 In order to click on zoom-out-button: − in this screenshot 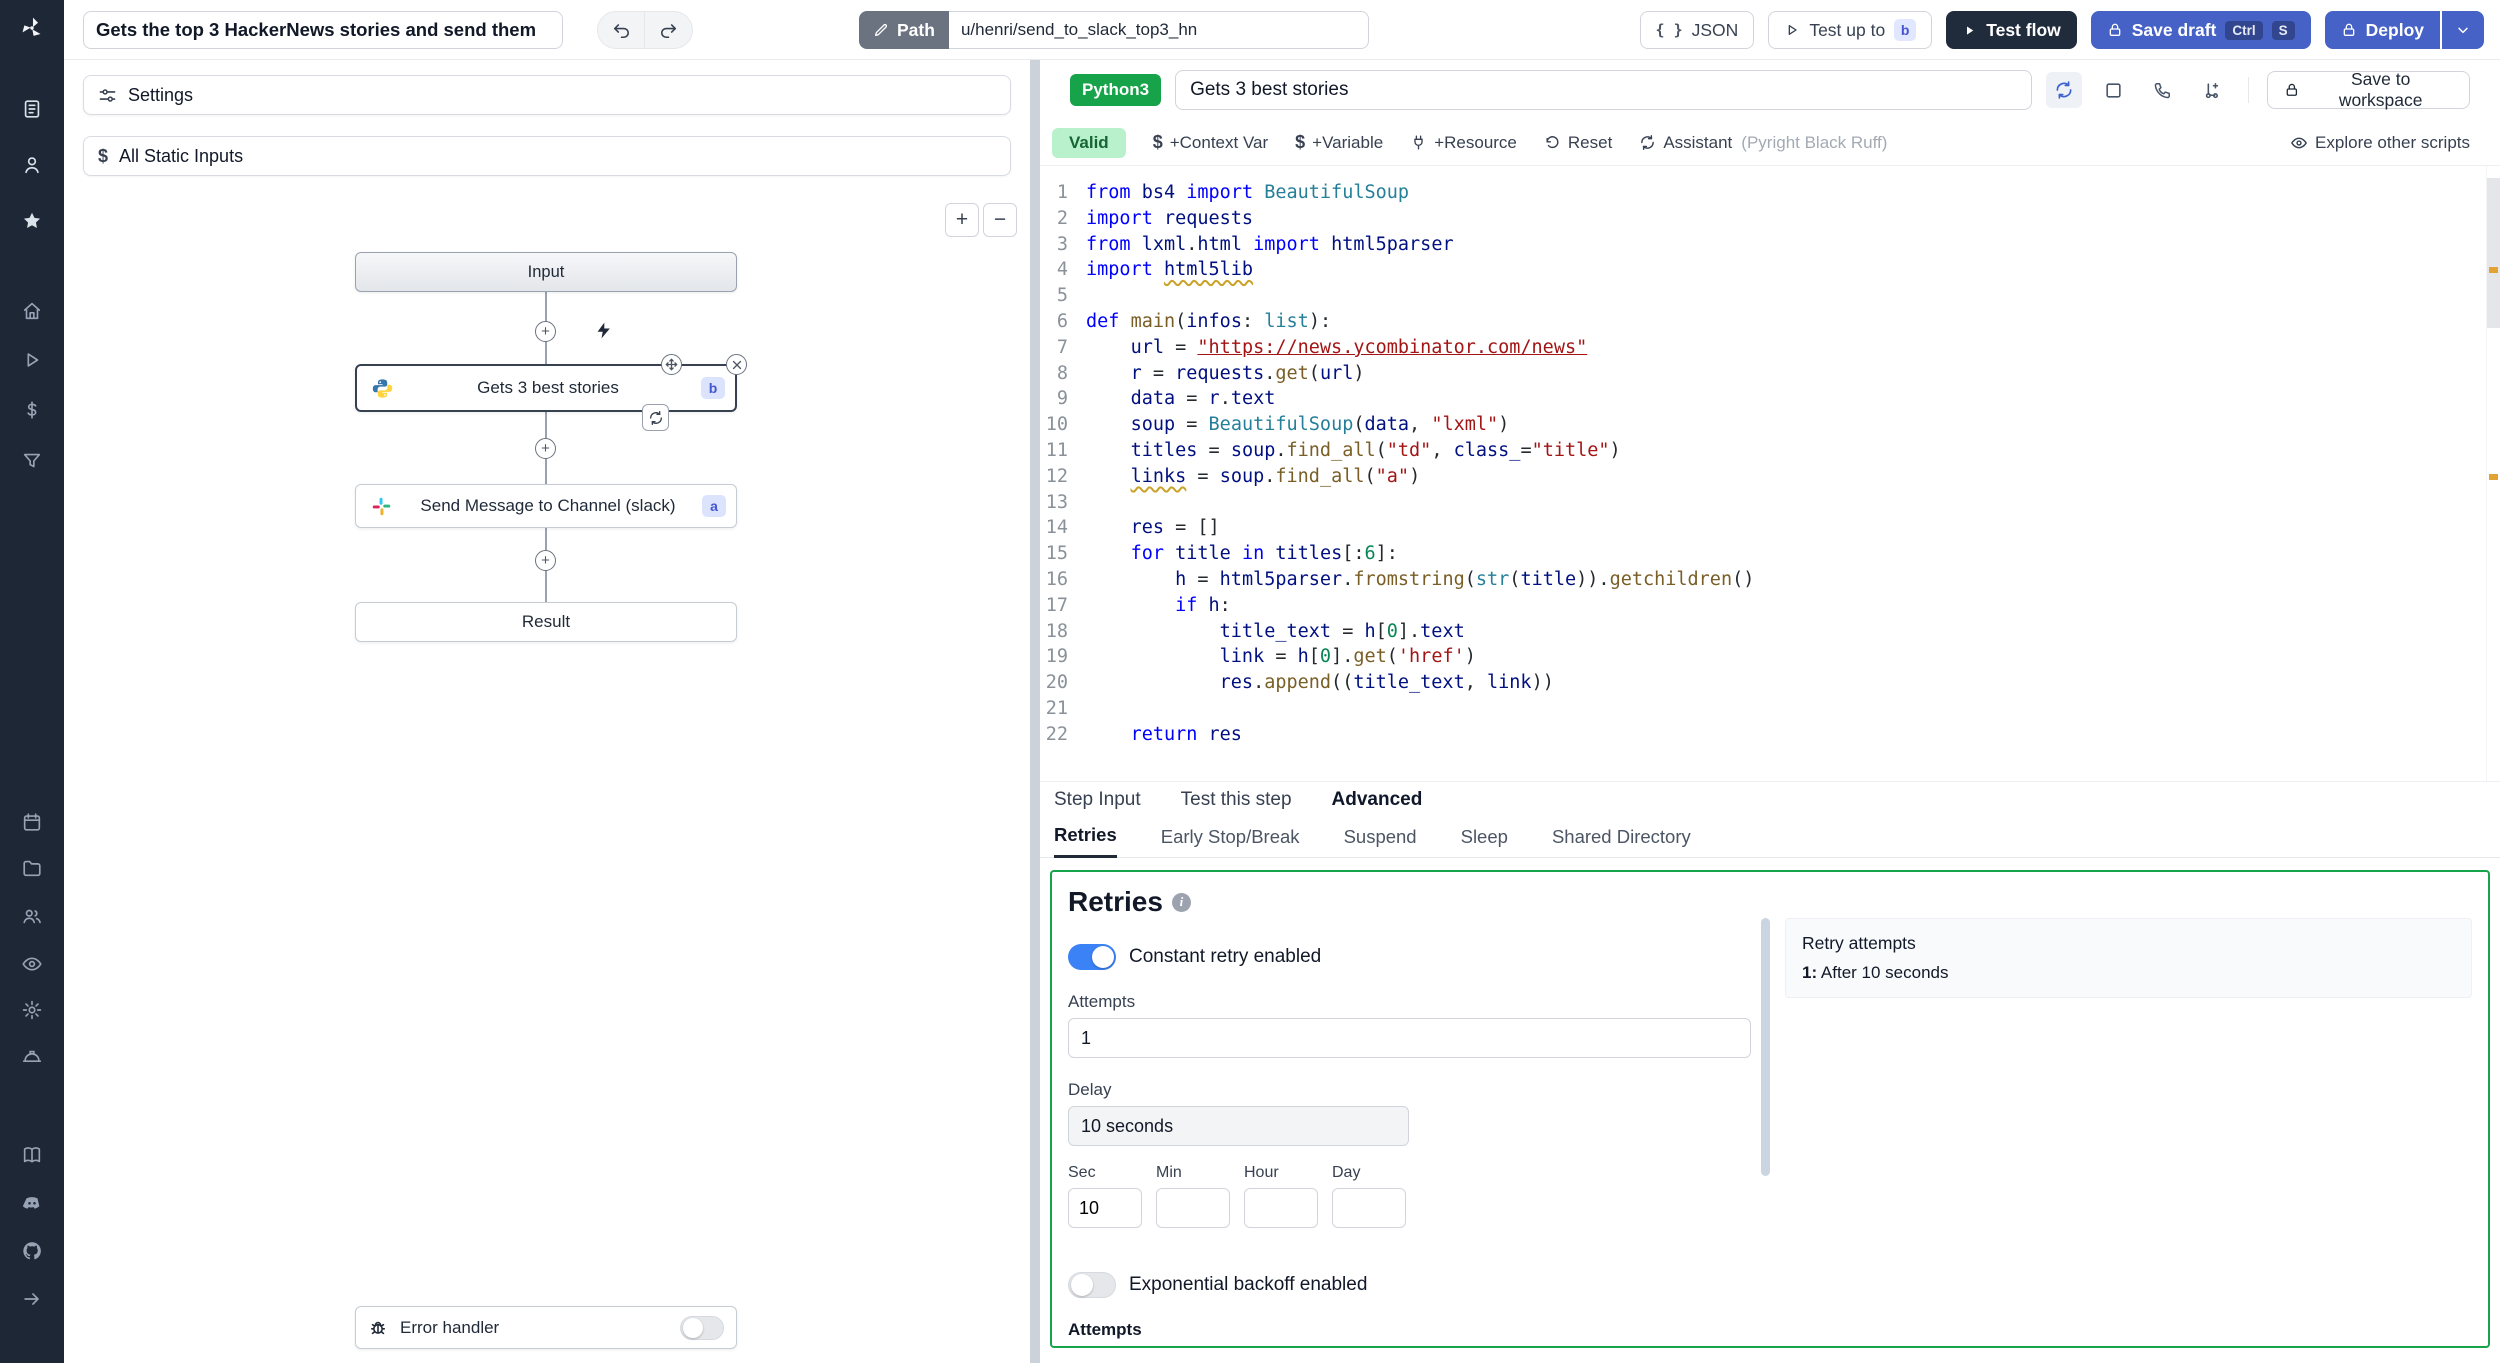, I will do `click(1000, 220)`.